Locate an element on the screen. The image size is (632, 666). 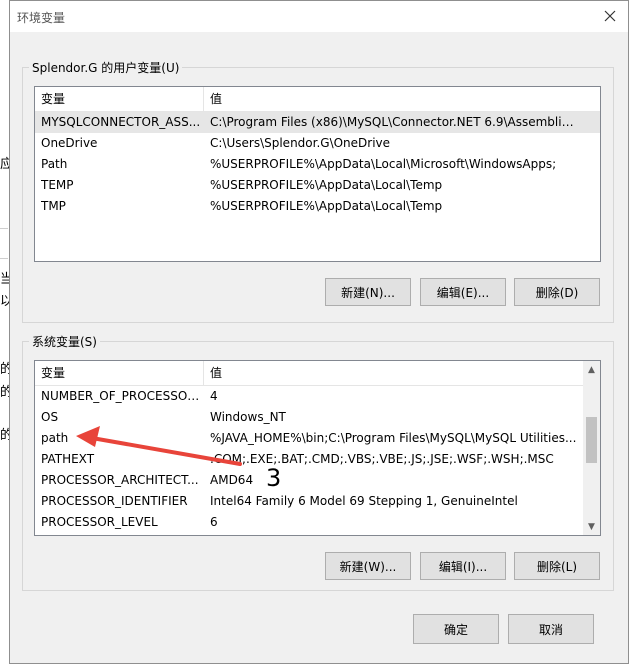
scroll-up-arrow-icon: ▲ is located at coordinates (591, 369).